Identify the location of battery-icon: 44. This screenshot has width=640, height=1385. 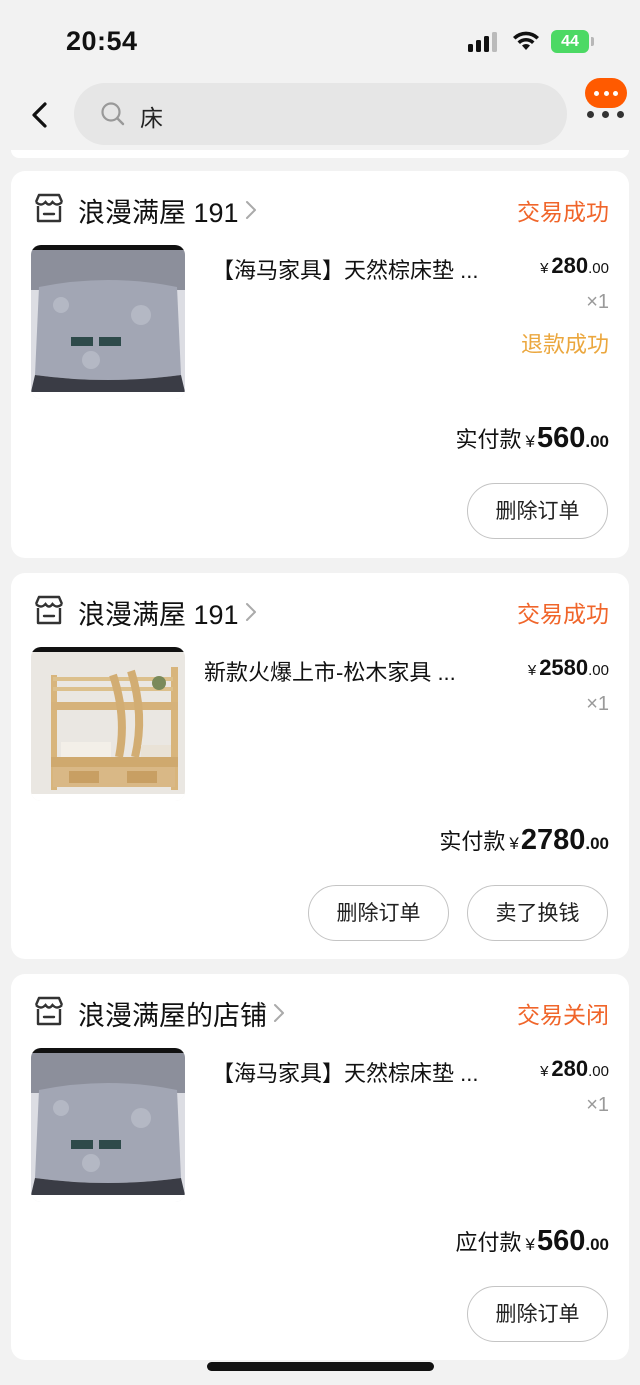
(572, 41).